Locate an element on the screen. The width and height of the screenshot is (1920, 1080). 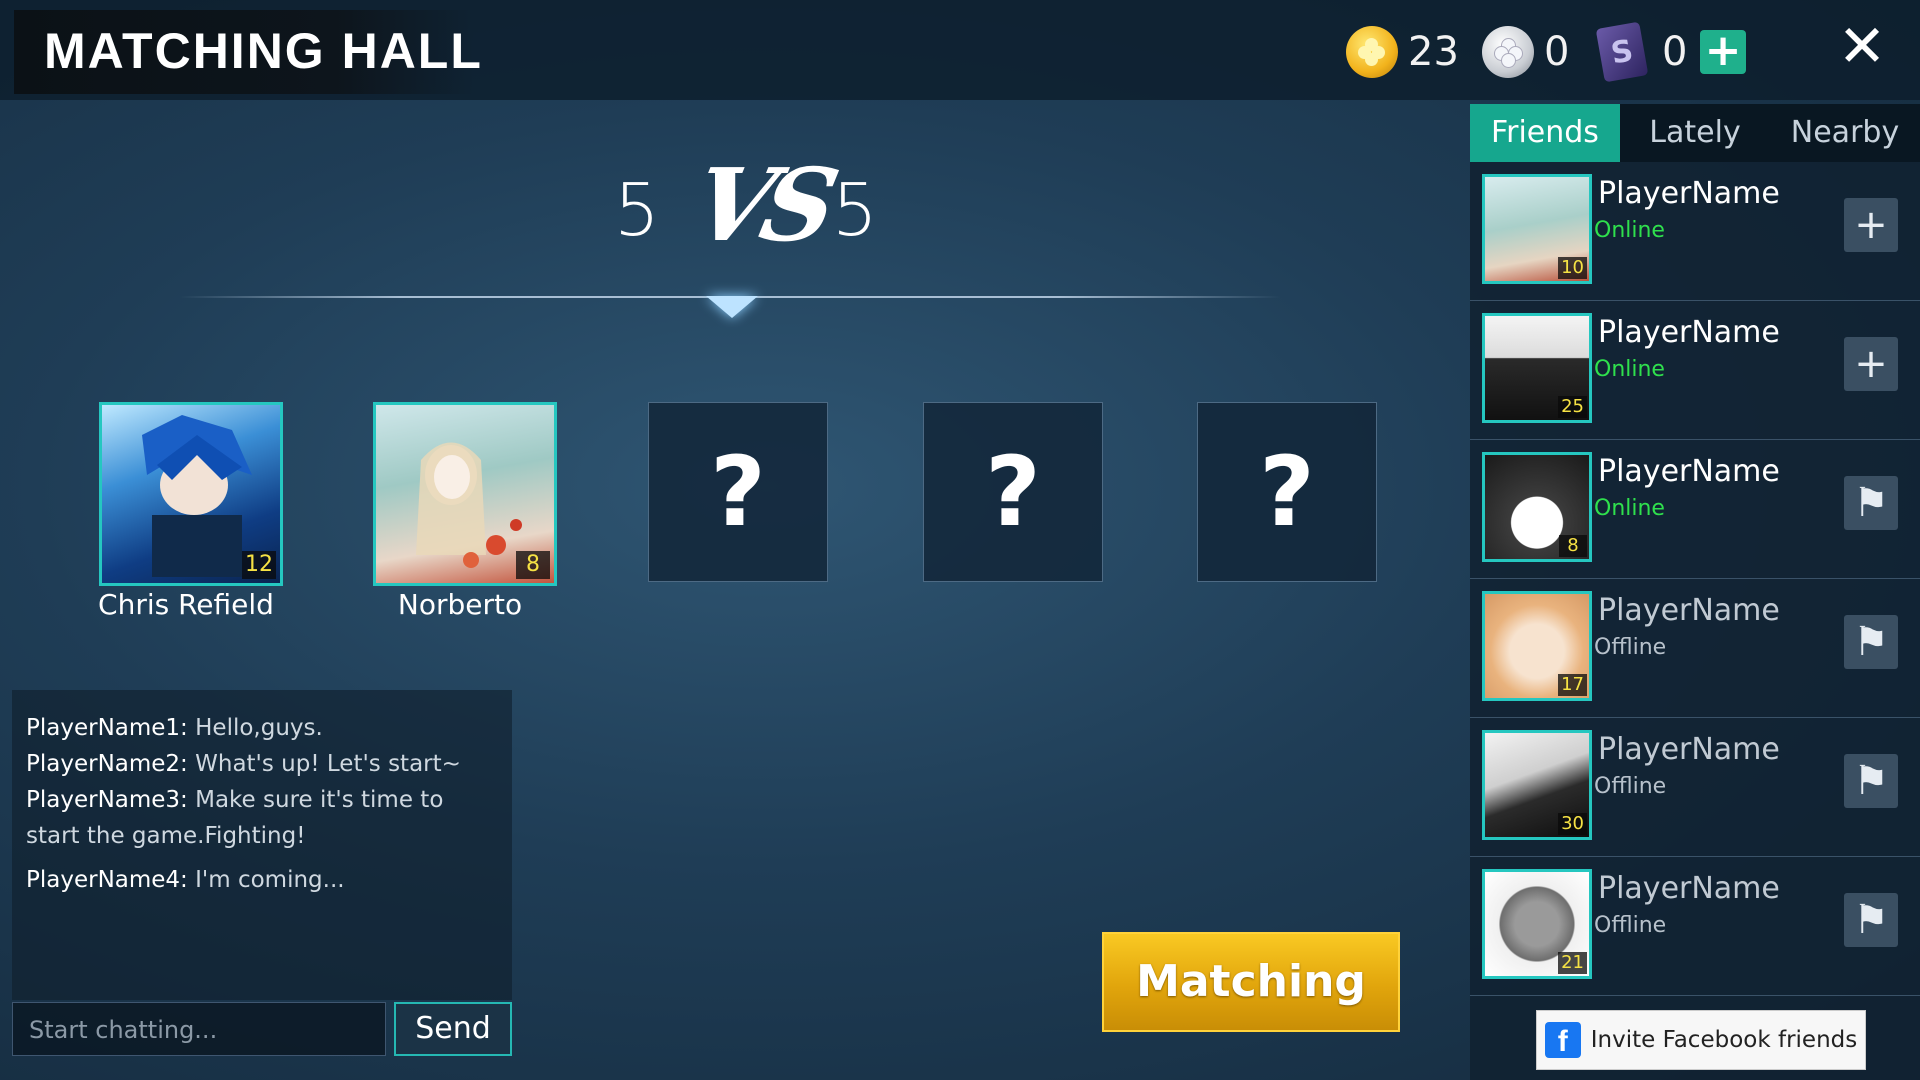
level-badge: 25 is located at coordinates (1572, 407).